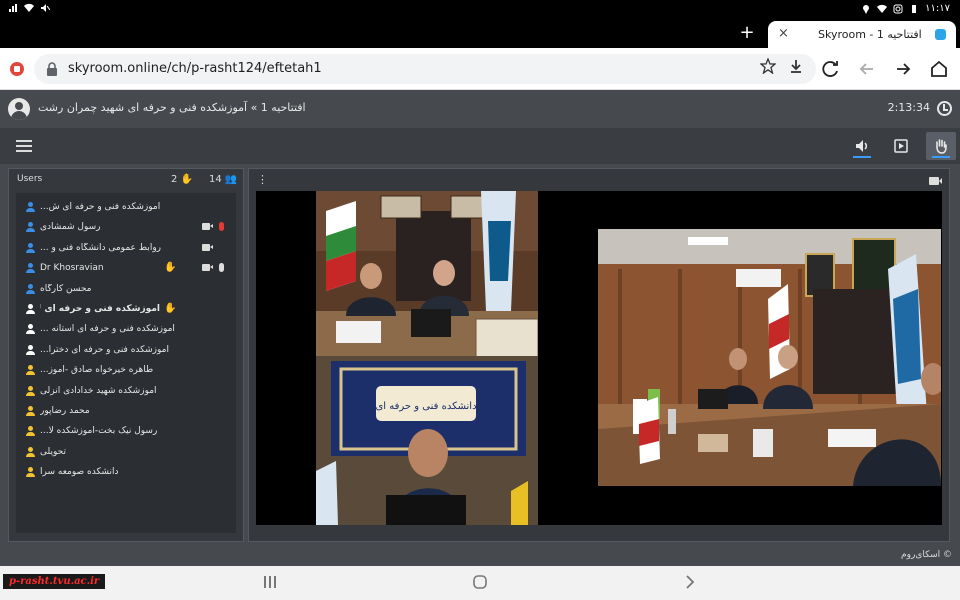 This screenshot has width=960, height=600. What do you see at coordinates (126, 472) in the screenshot?
I see `user-list-item: دانشکده صومعه سرا` at bounding box center [126, 472].